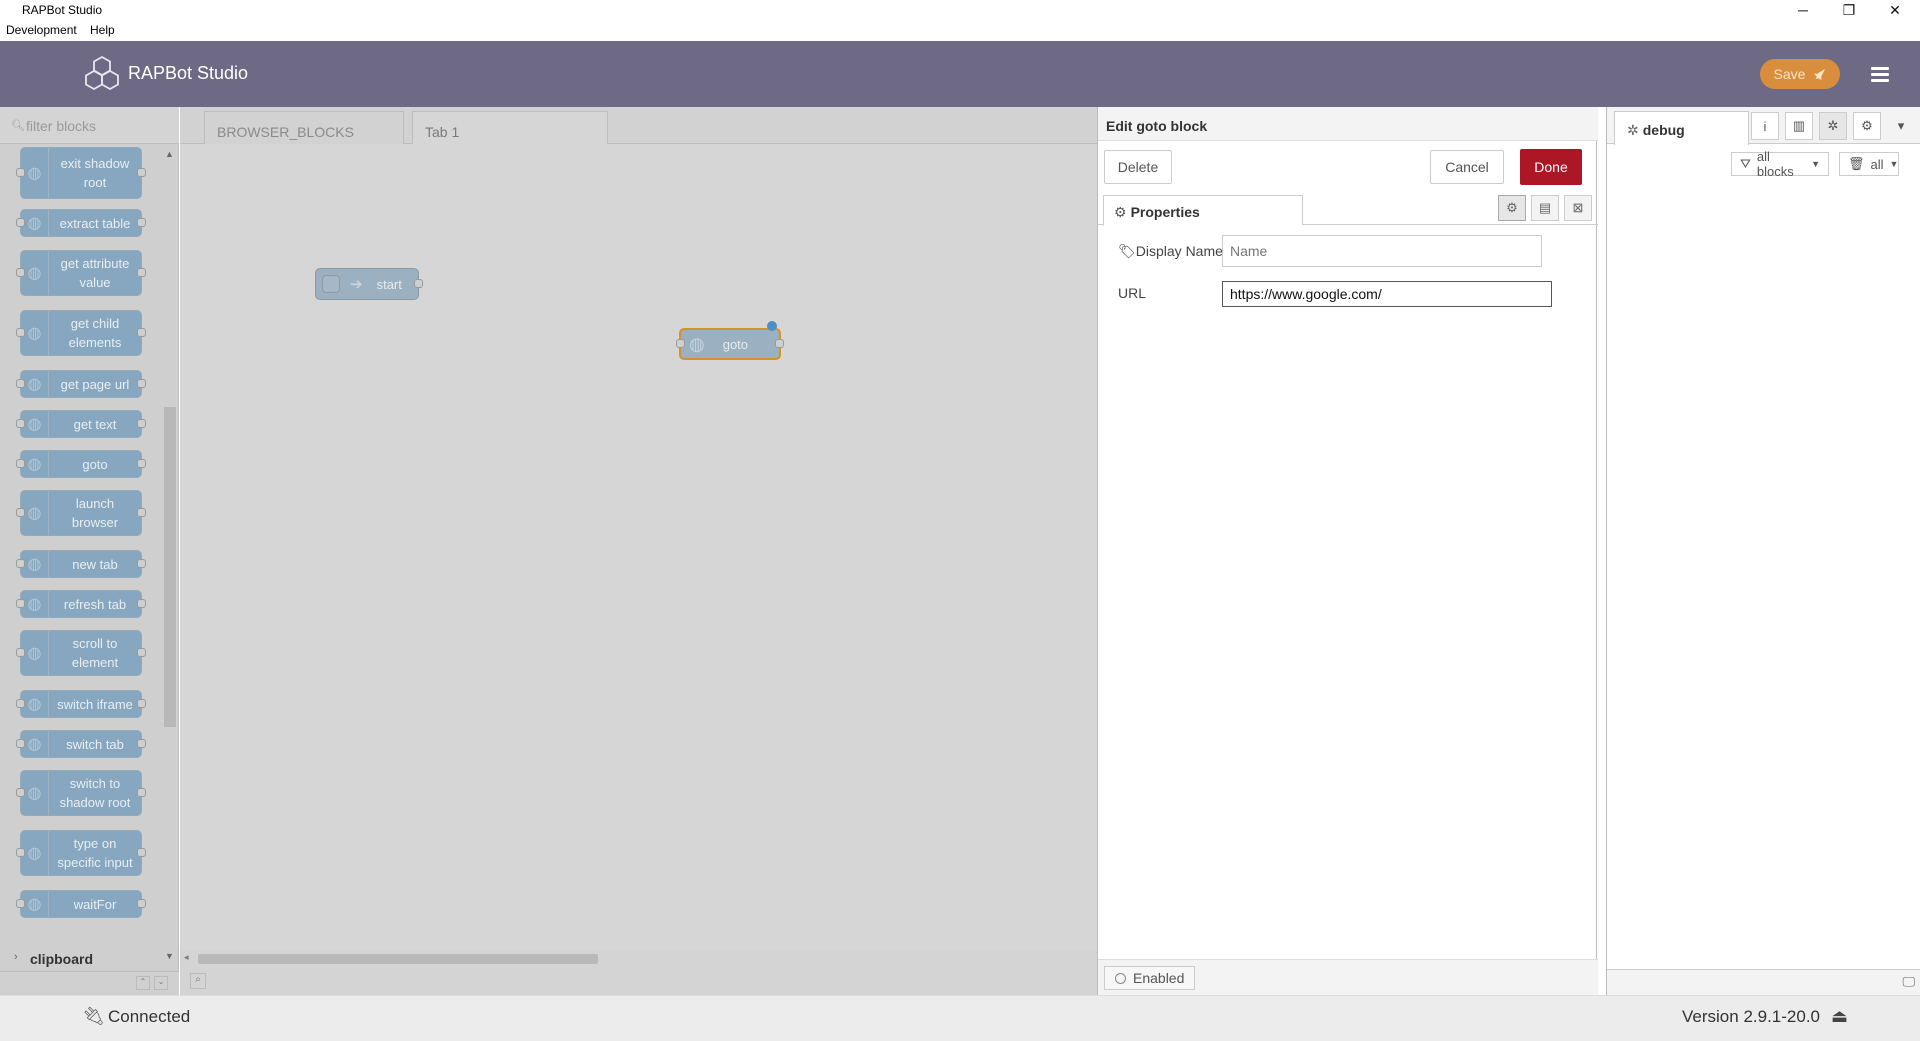 Image resolution: width=1920 pixels, height=1041 pixels. I want to click on collapse-all-icon: ⌃, so click(143, 983).